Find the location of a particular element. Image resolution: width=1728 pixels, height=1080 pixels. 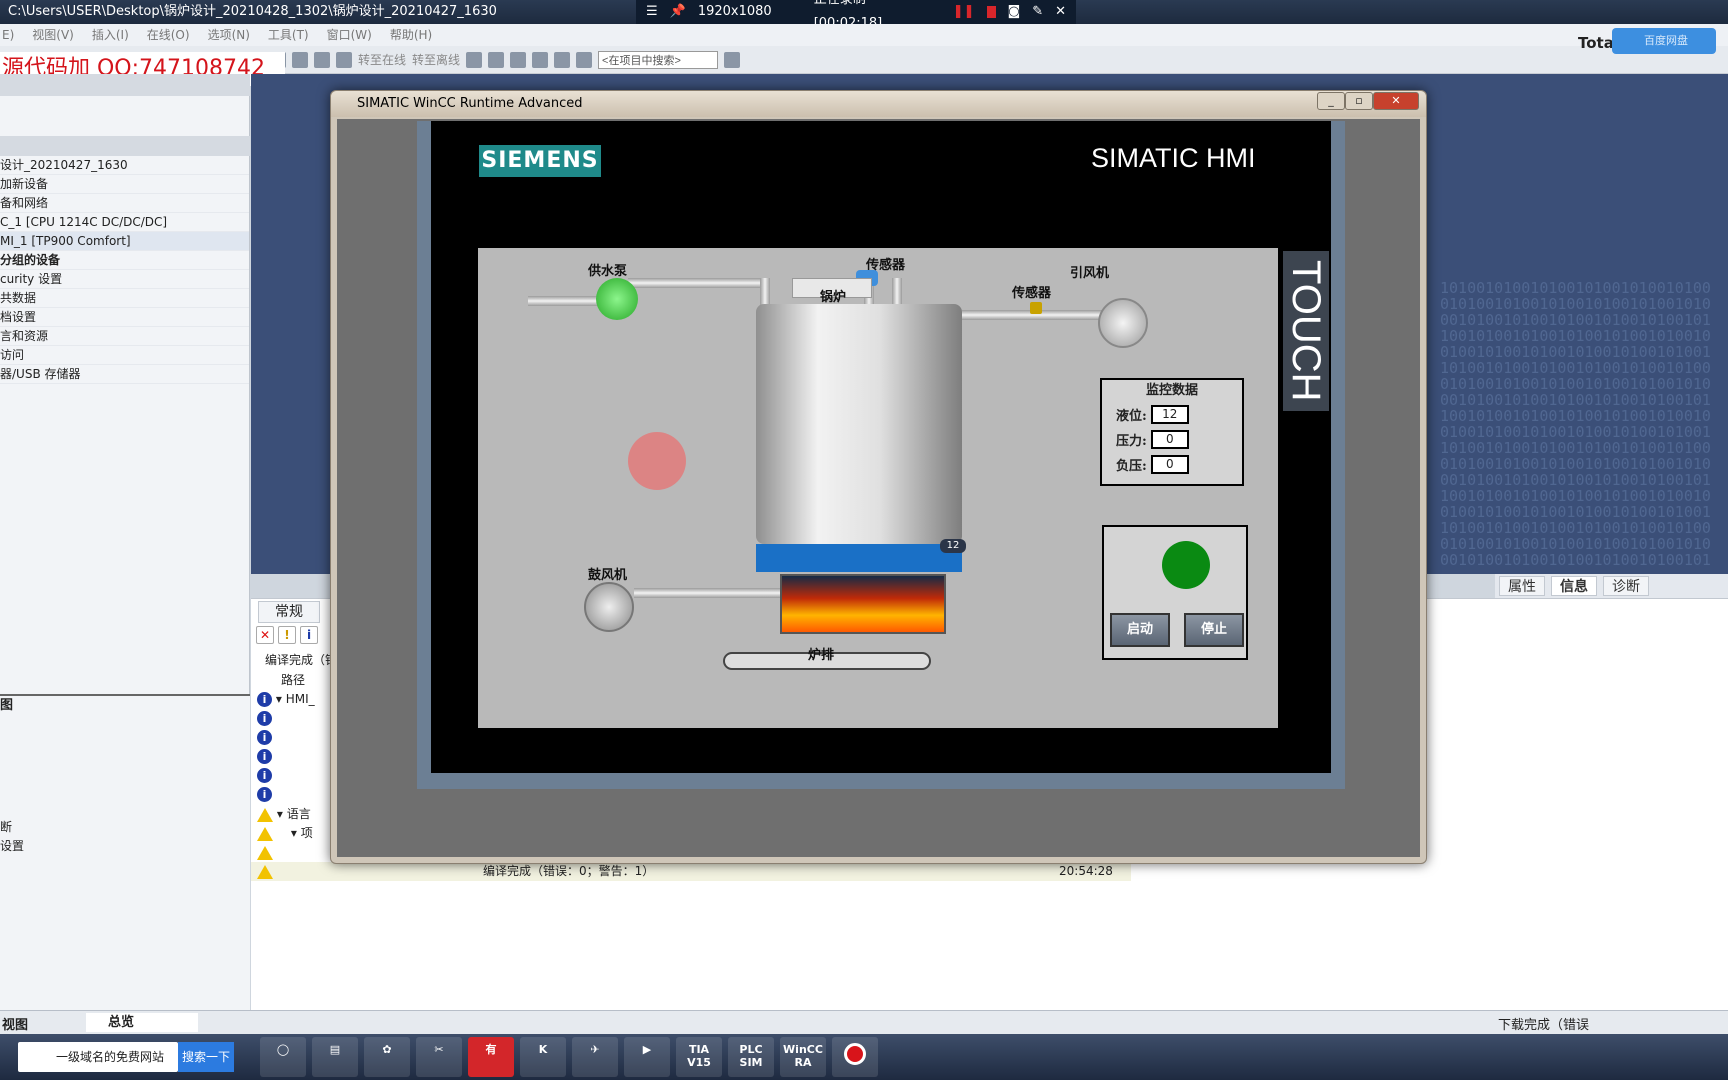

warning-filter-icon: ! is located at coordinates (287, 635).